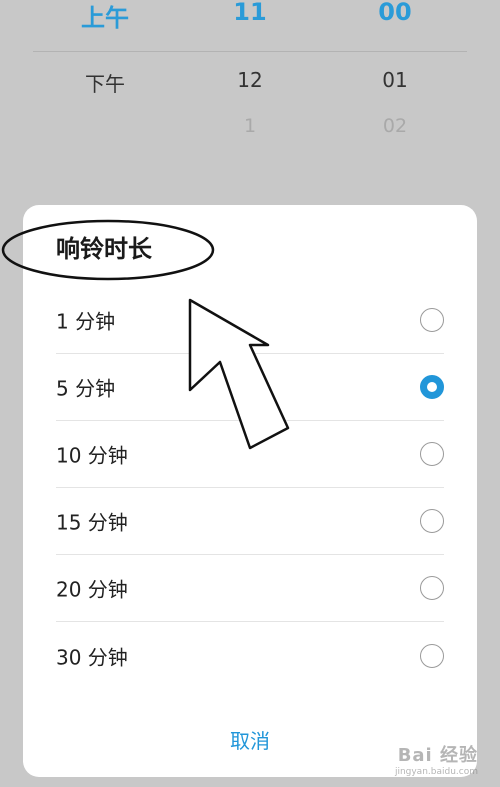  Describe the element at coordinates (250, 588) in the screenshot. I see `option-20-min: 20 分钟` at that location.